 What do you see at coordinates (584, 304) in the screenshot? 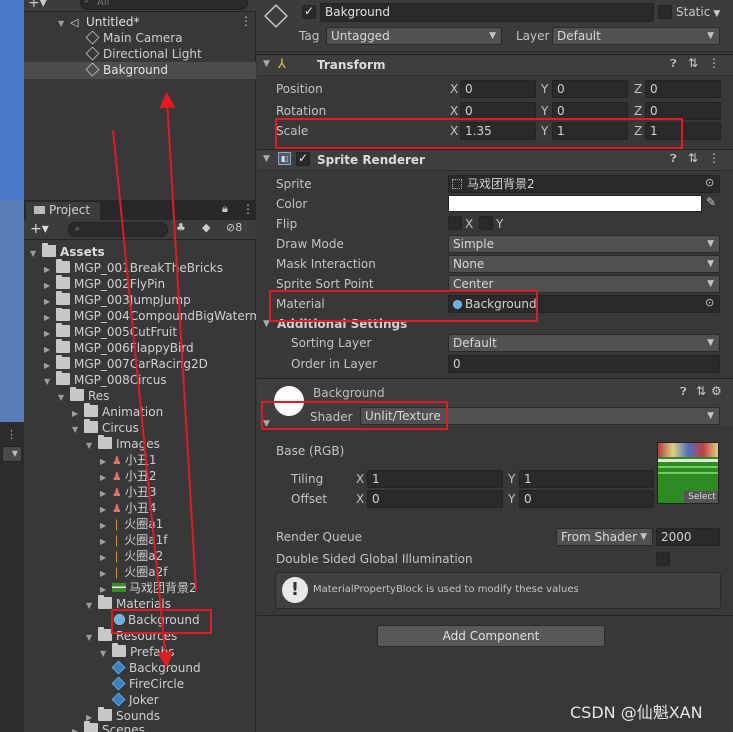
I see `material-object-field: Background` at bounding box center [584, 304].